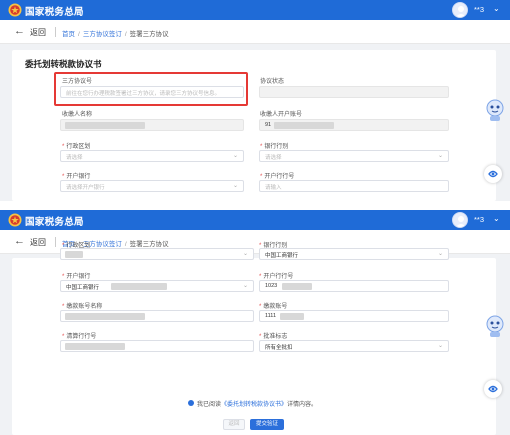 The width and height of the screenshot is (510, 435). I want to click on payee-account-field: 91, so click(354, 125).